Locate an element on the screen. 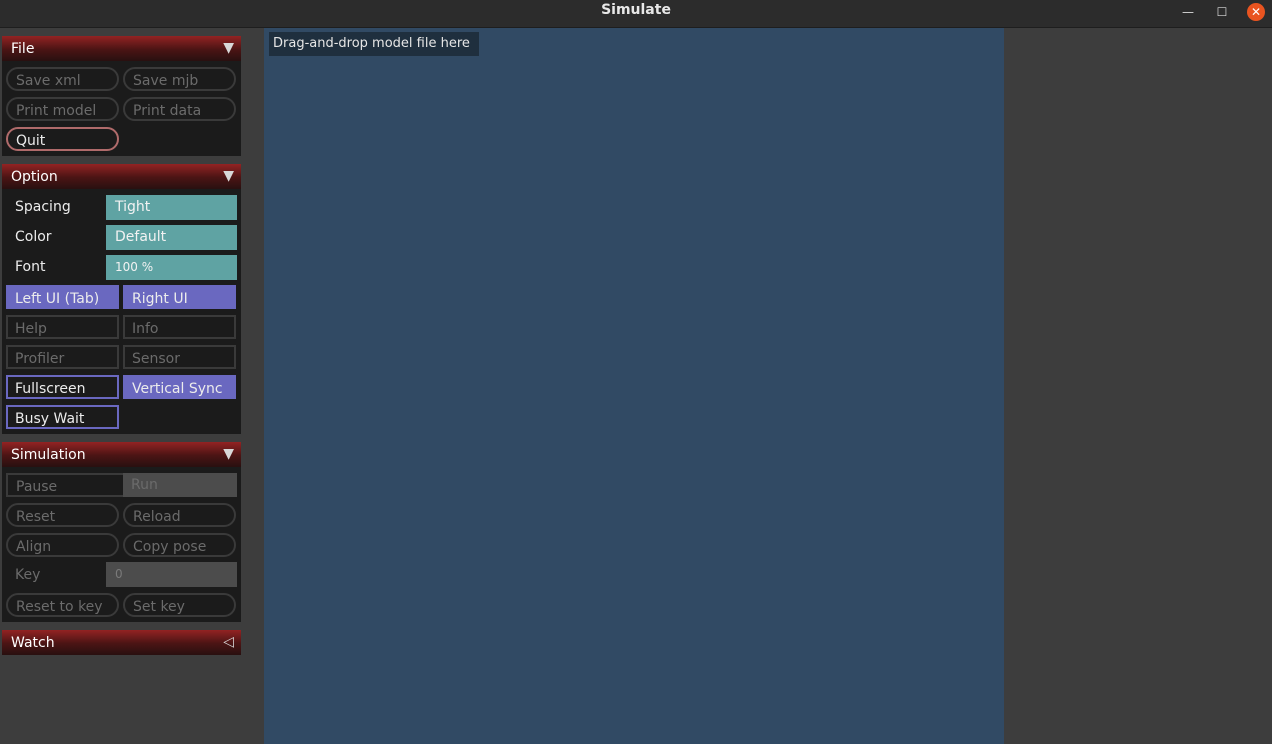  simulation-section-header: Simulation ▼ is located at coordinates (121, 454).